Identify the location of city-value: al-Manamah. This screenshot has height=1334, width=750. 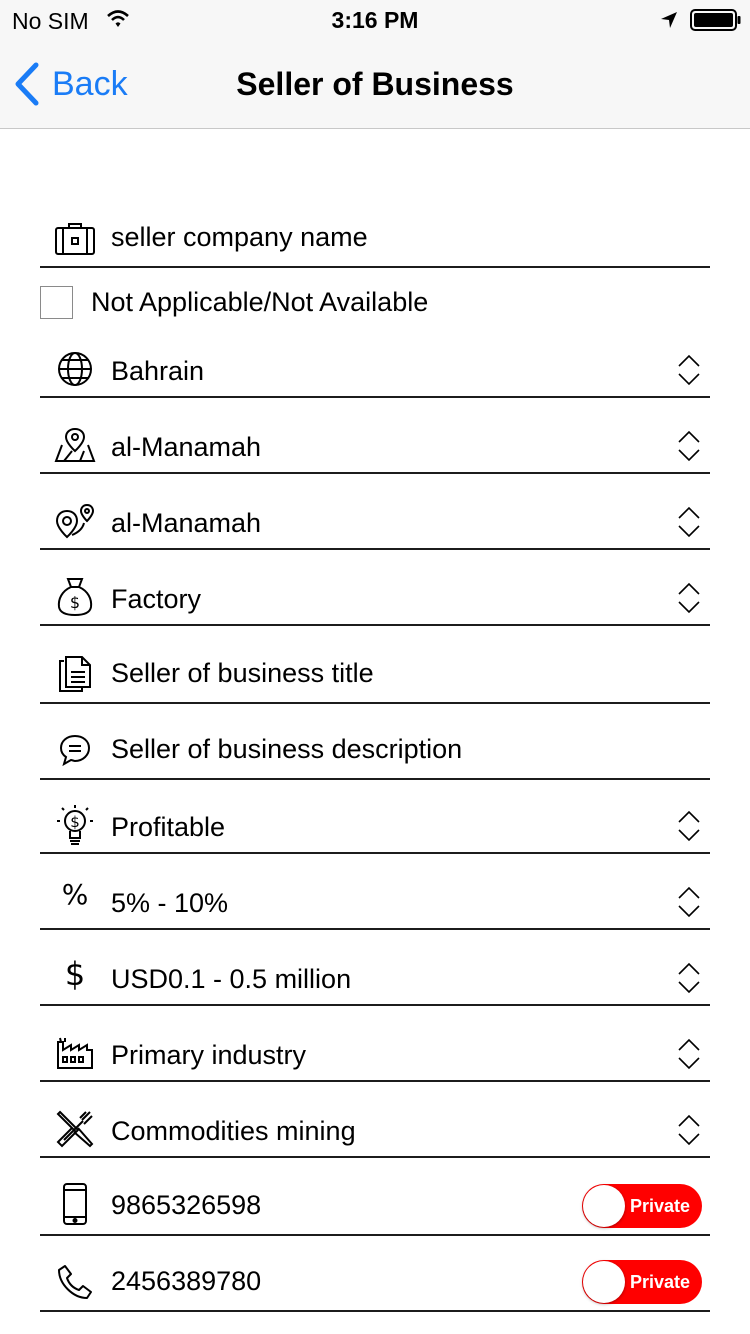
(186, 523).